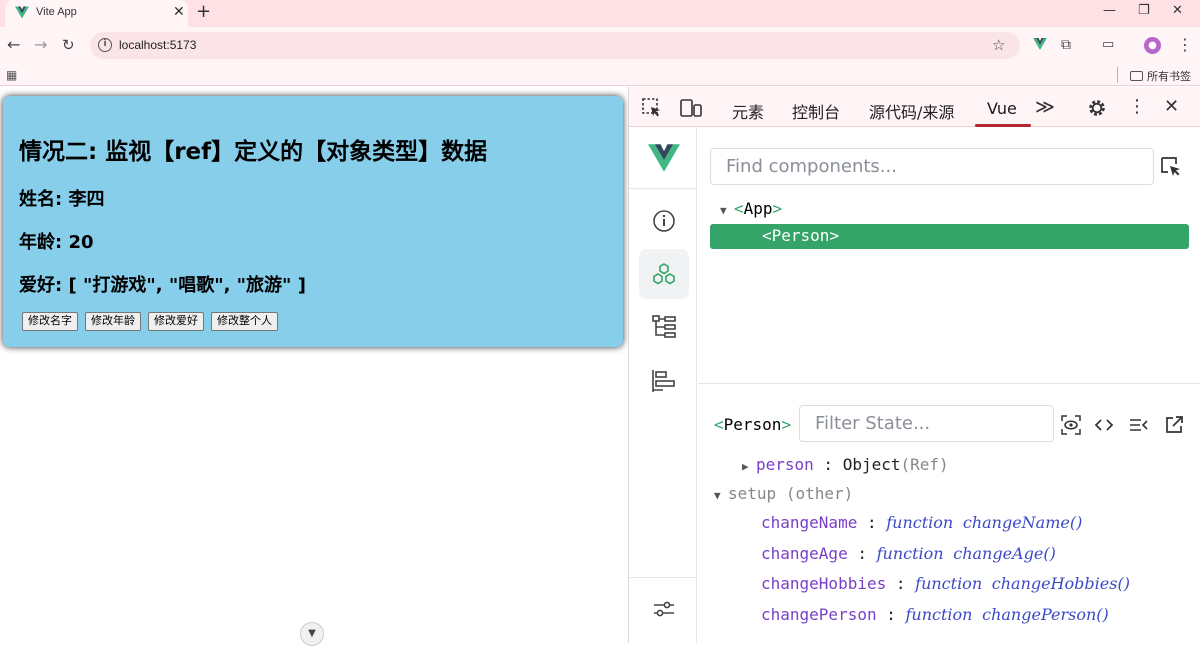 The width and height of the screenshot is (1200, 646). I want to click on component-tree-icon, so click(664, 326).